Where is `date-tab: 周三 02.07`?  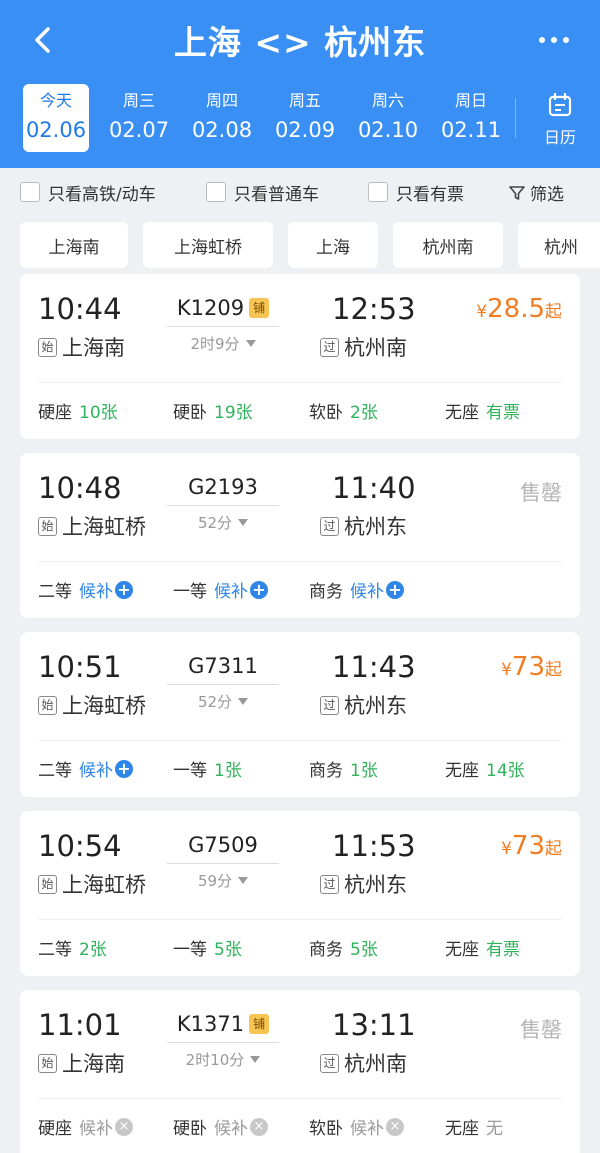
date-tab: 周三 02.07 is located at coordinates (139, 118).